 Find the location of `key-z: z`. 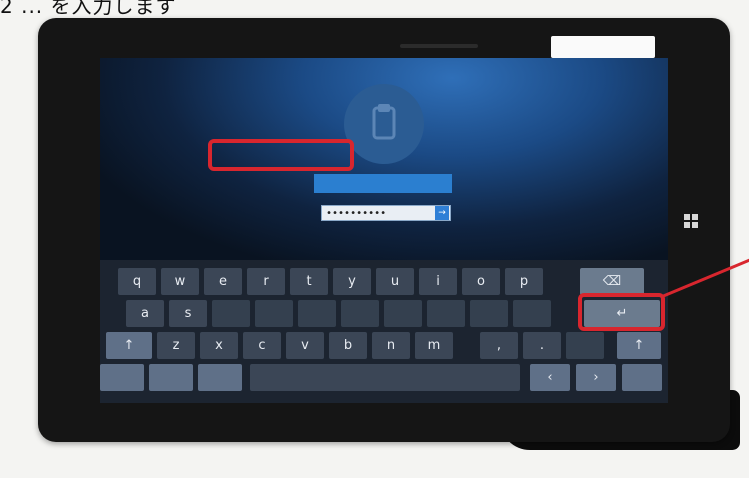

key-z: z is located at coordinates (176, 345).